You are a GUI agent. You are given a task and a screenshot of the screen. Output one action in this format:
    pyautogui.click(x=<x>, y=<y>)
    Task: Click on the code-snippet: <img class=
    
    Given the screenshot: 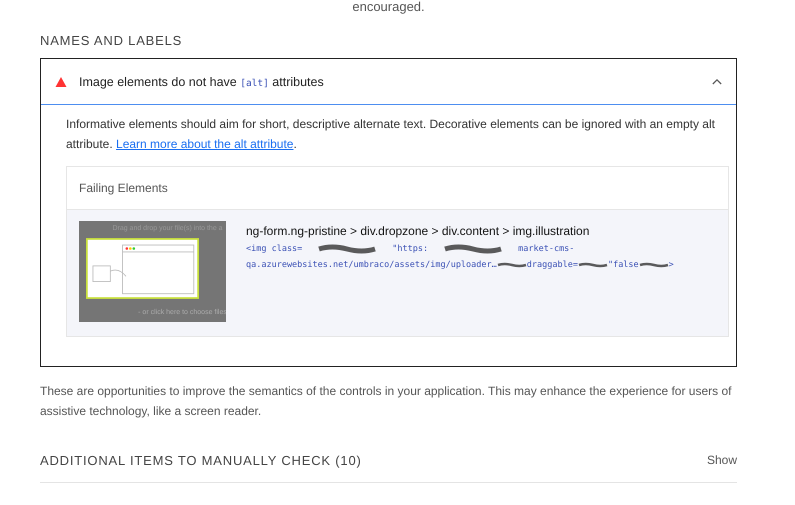 What is the action you would take?
    pyautogui.click(x=274, y=249)
    